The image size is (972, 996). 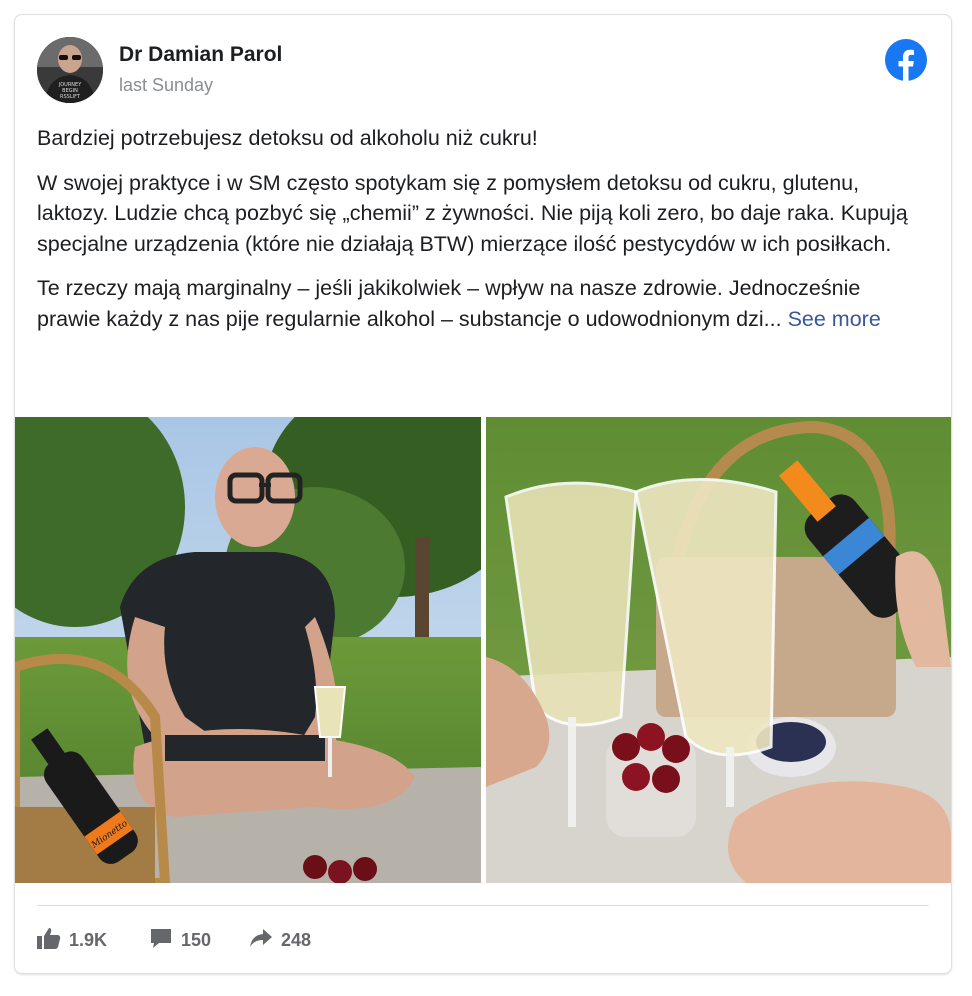 I want to click on facebook-logo-icon, so click(x=906, y=60).